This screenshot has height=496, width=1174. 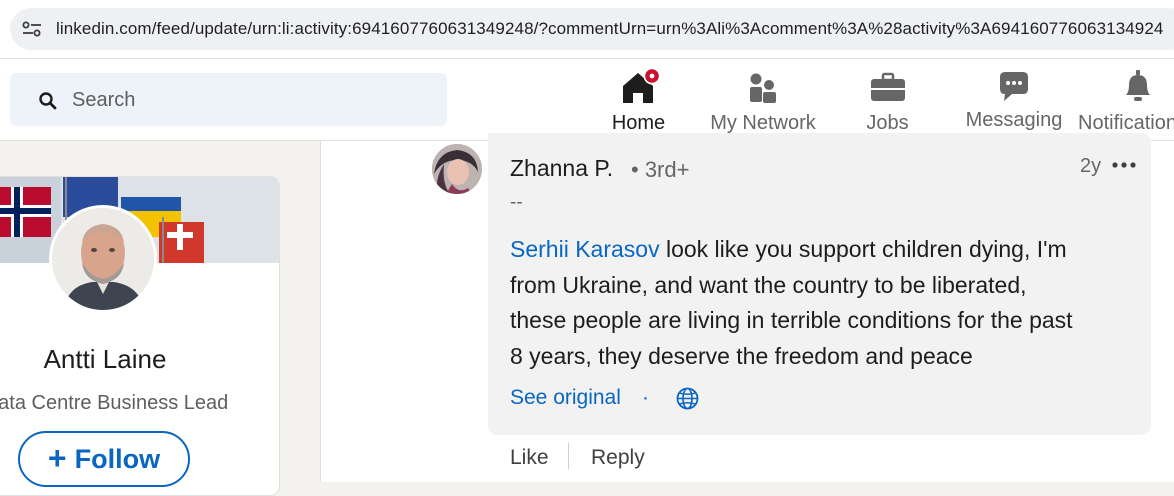 I want to click on nav-jobs-label: Jobs, so click(x=887, y=123).